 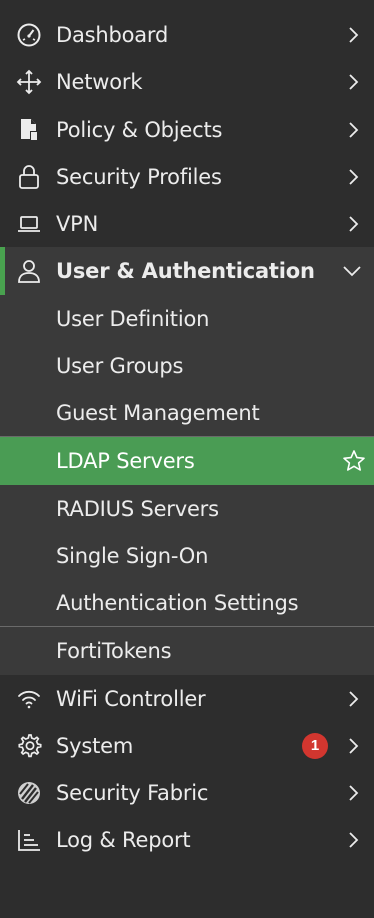 I want to click on nav-item-wifi-controller: WiFi Controller, so click(x=187, y=698).